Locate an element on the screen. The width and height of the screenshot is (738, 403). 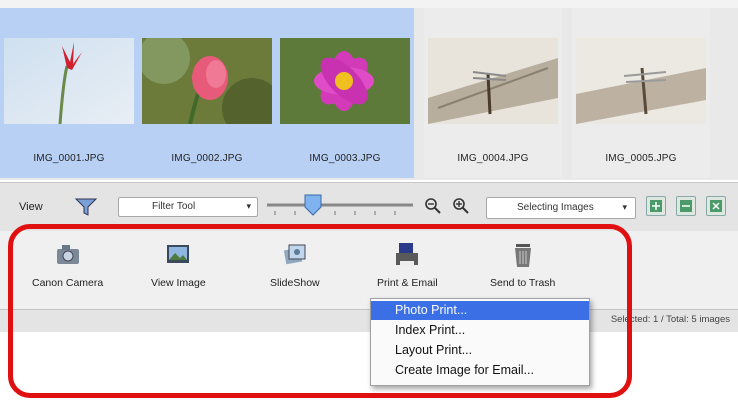
thumbnail-img-0004: IMG_0004.JPG is located at coordinates (493, 93).